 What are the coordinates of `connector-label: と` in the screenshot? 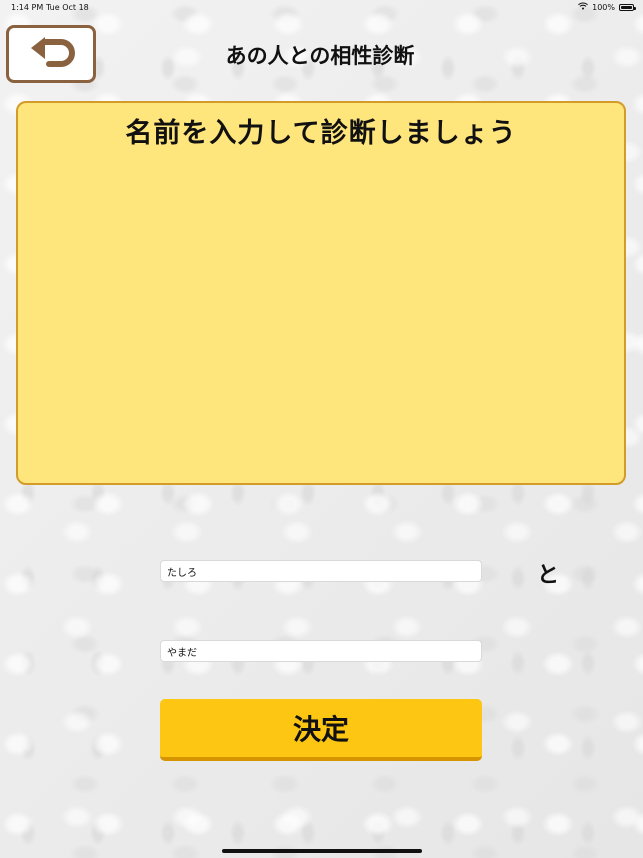 It's located at (548, 575).